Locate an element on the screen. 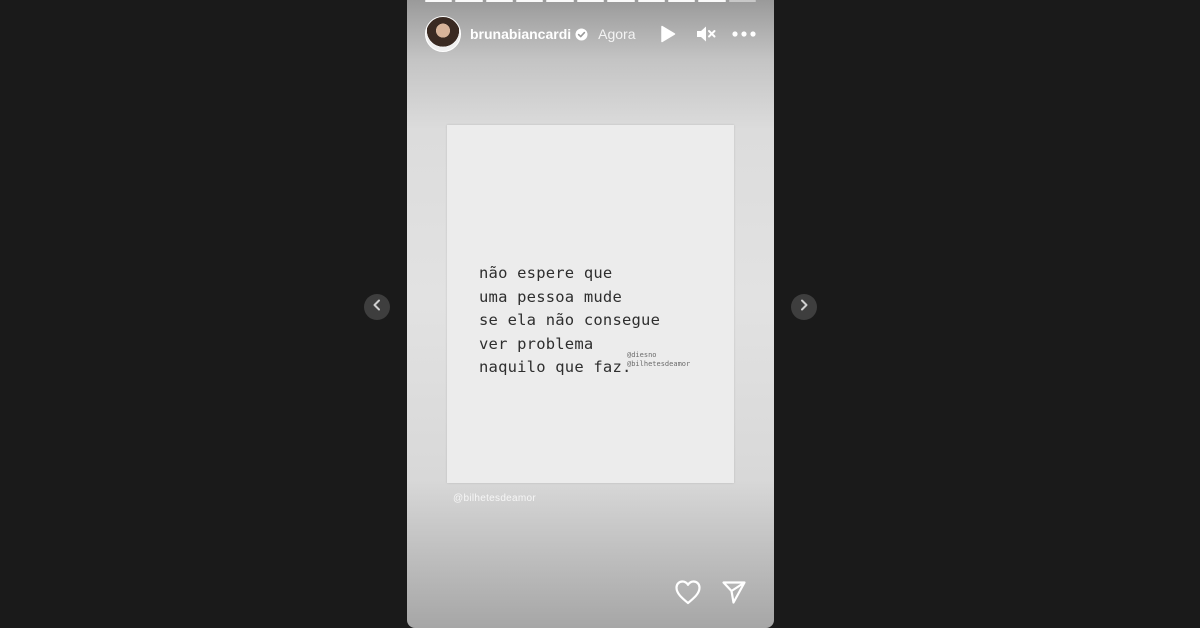 The height and width of the screenshot is (628, 1200). chevron-left-icon is located at coordinates (377, 307).